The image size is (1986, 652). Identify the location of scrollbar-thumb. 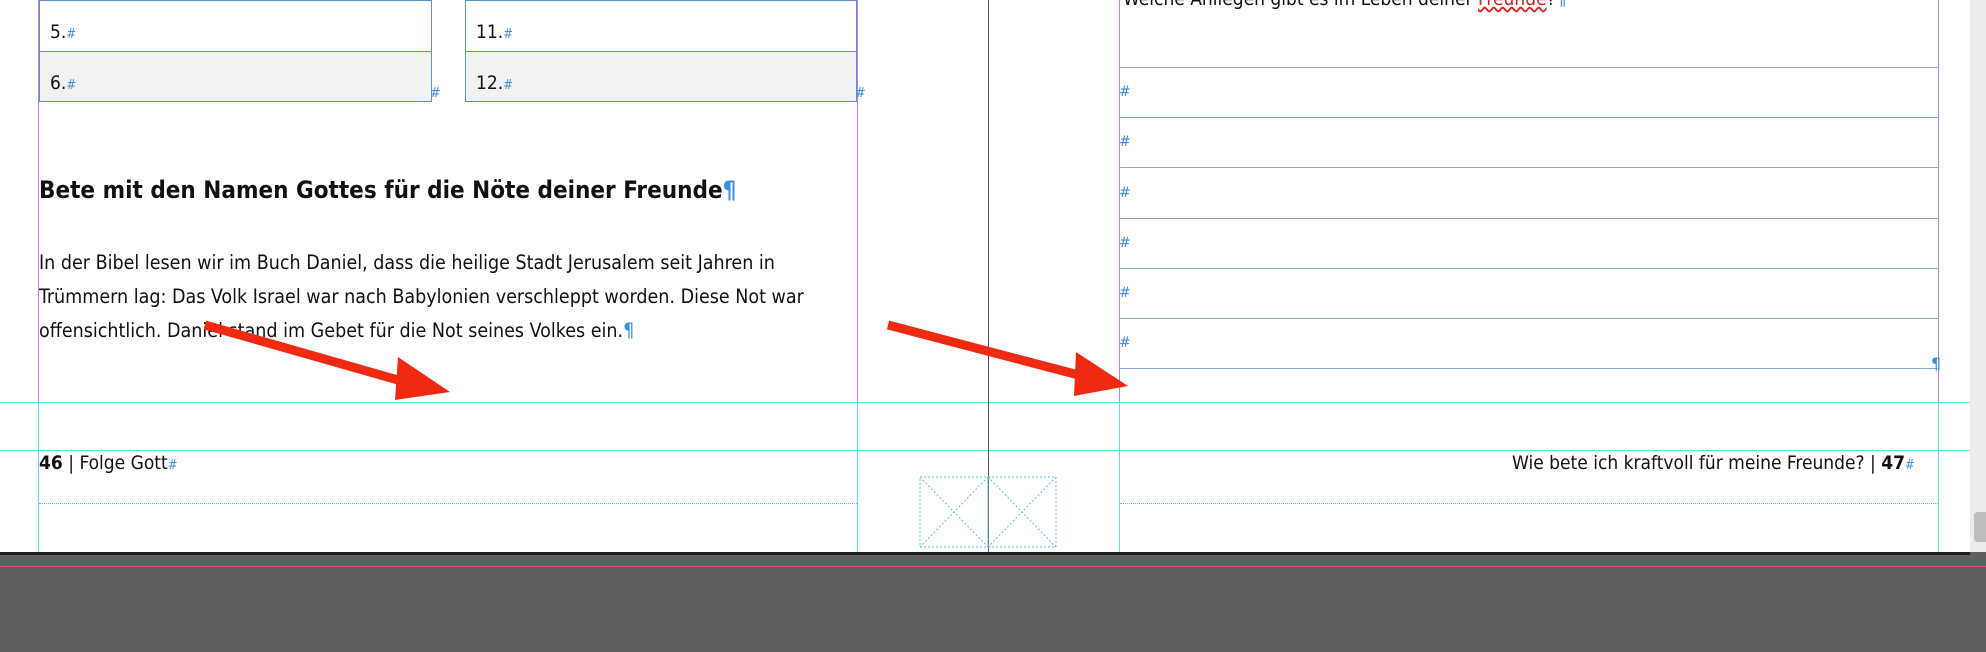
(1980, 527).